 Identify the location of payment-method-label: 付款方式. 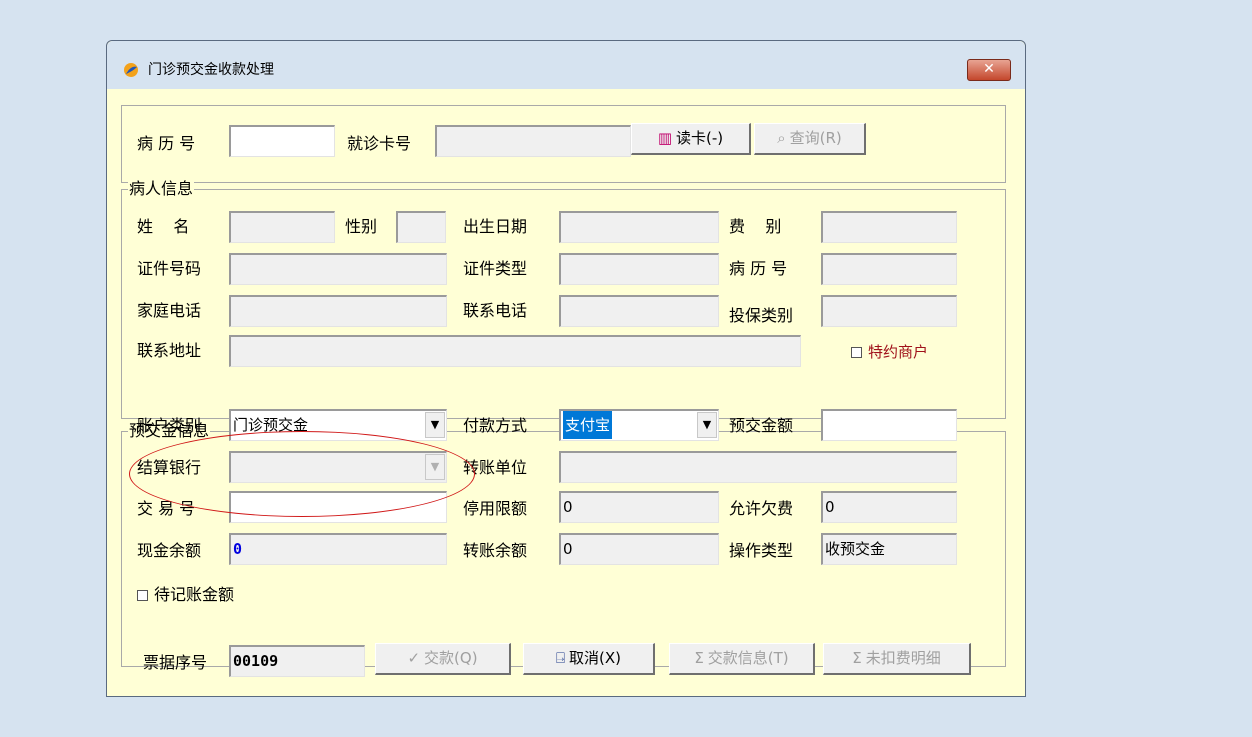
(495, 425).